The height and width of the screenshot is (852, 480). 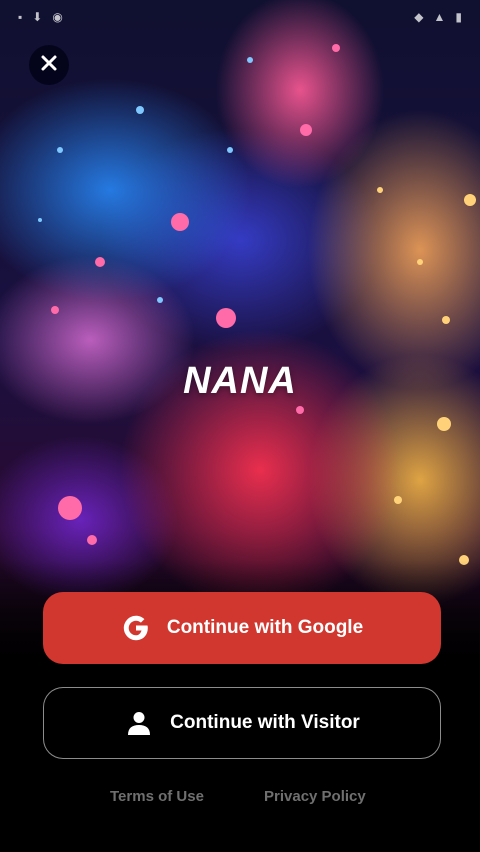 What do you see at coordinates (157, 796) in the screenshot?
I see `terms-of-use-link: Terms of Use` at bounding box center [157, 796].